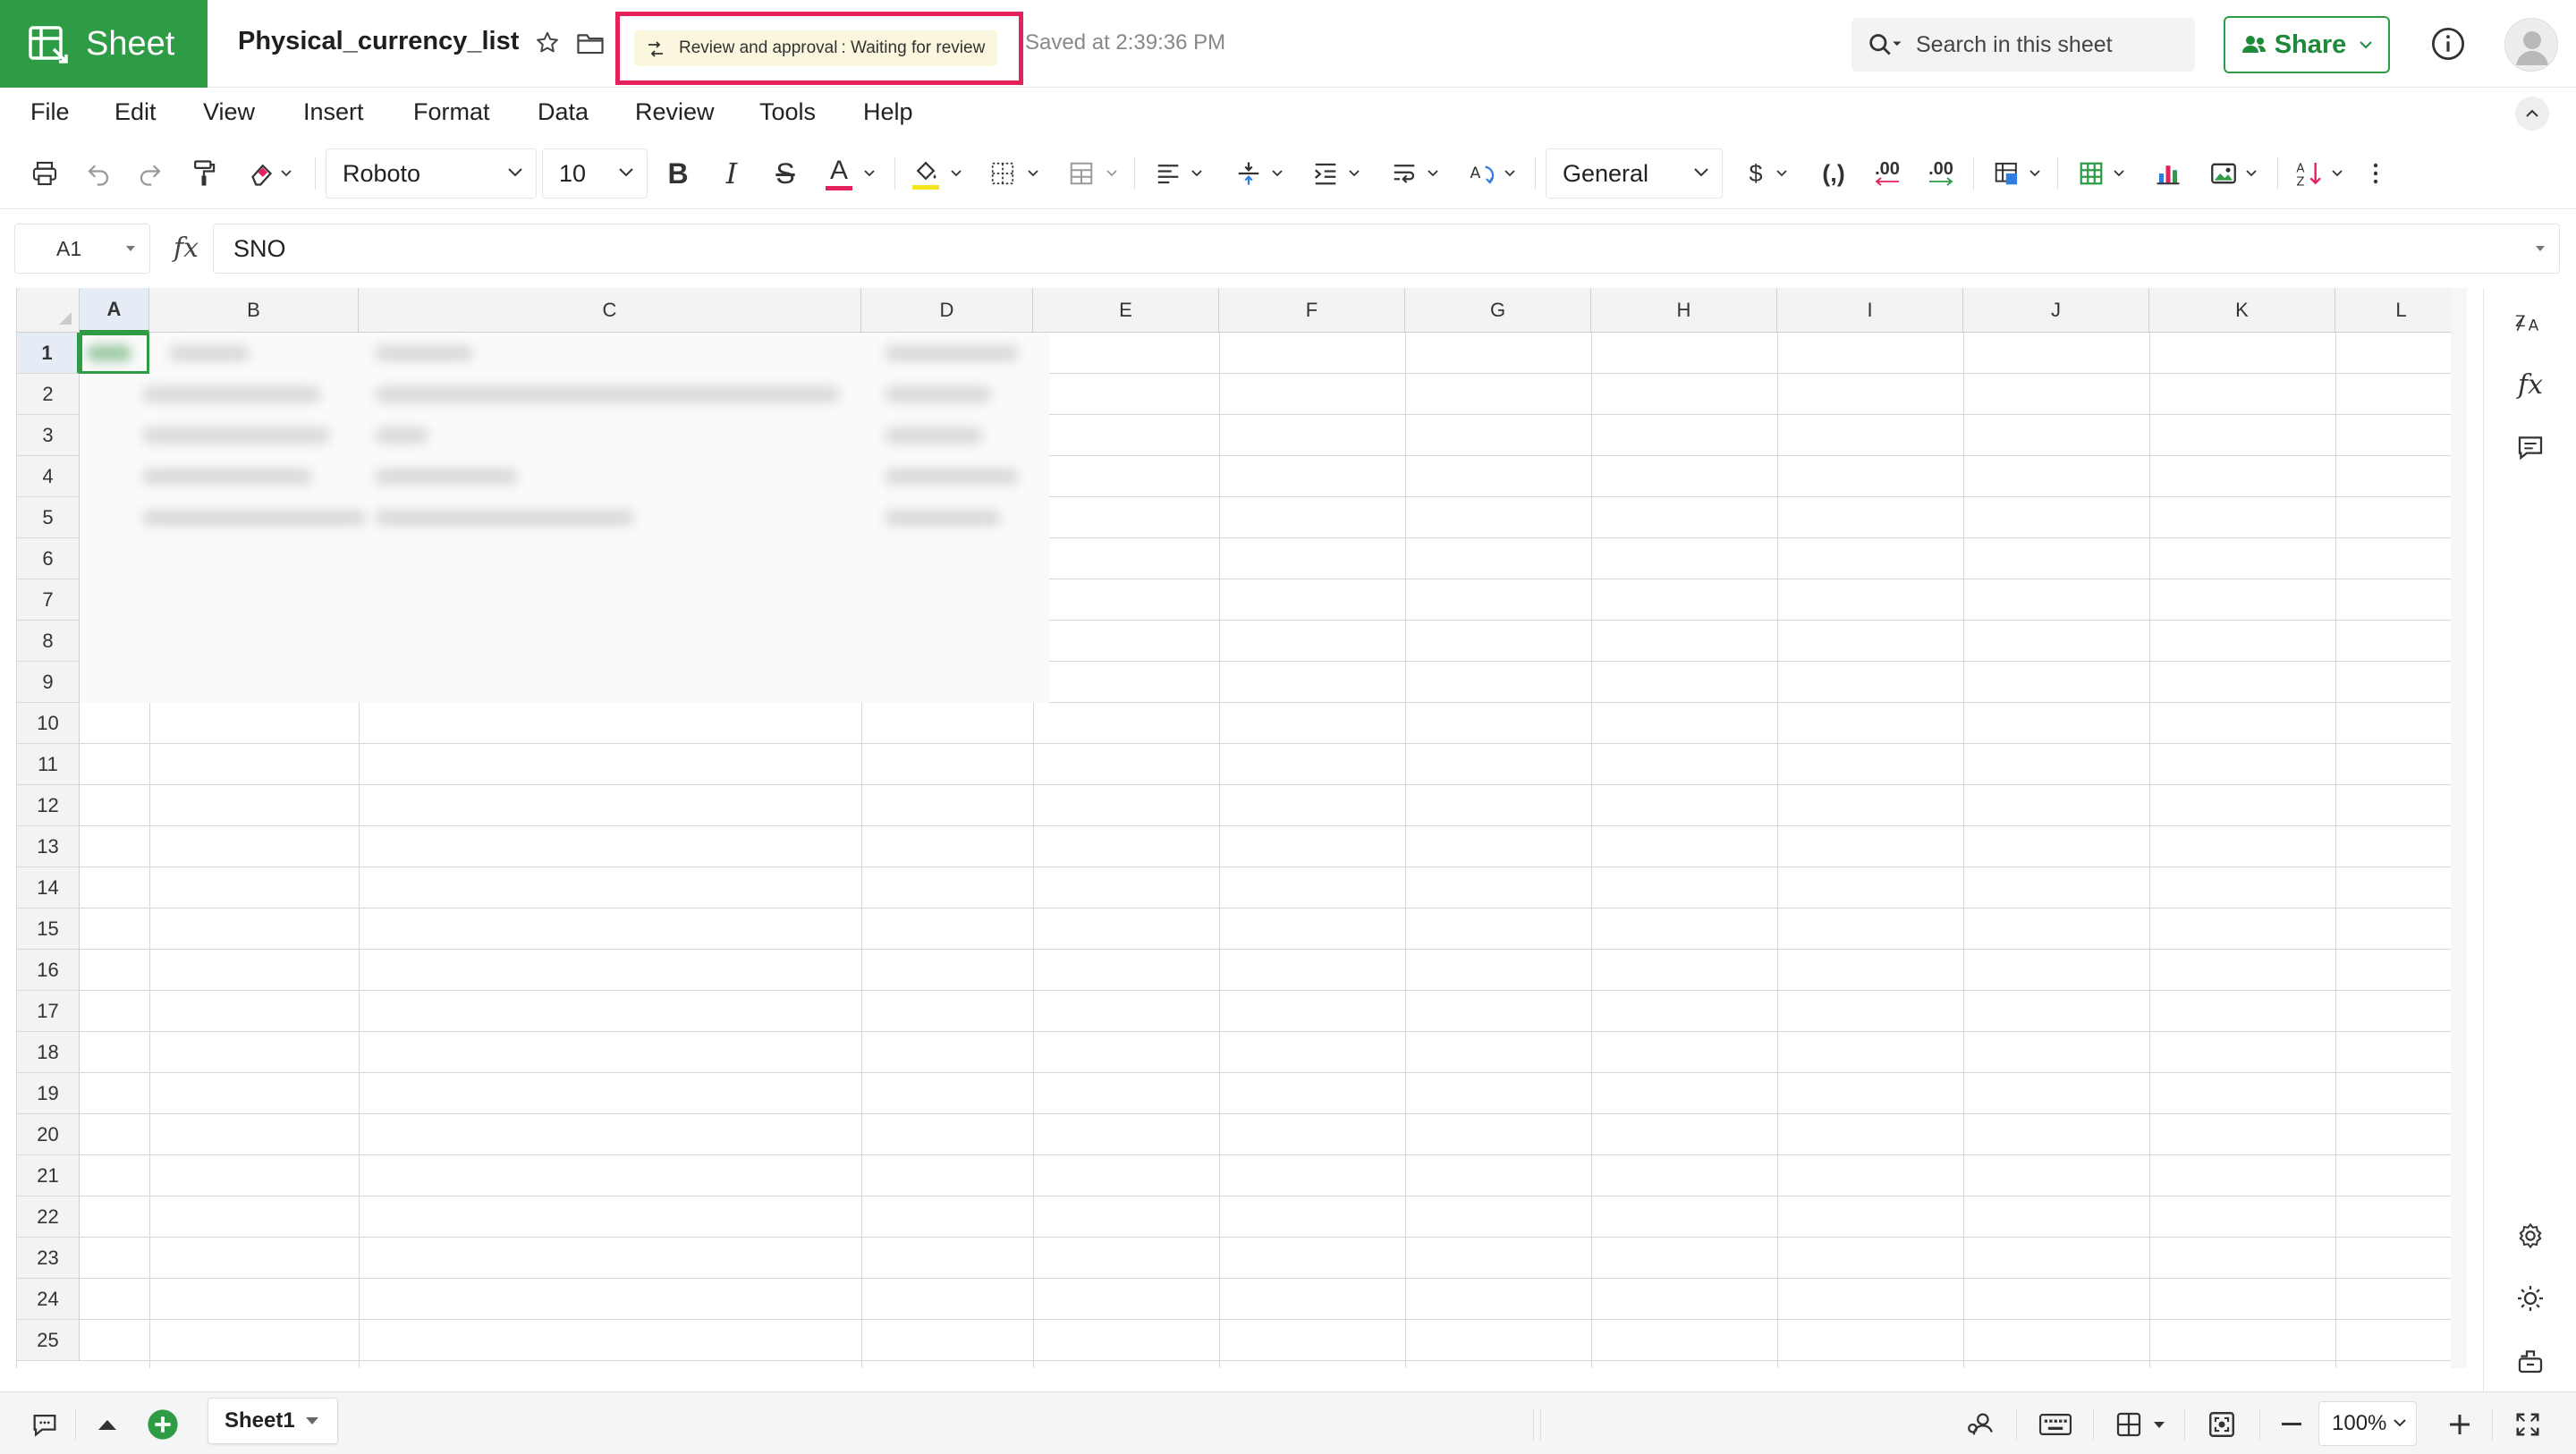 This screenshot has width=2576, height=1454. I want to click on horizontal-align-button, so click(1179, 174).